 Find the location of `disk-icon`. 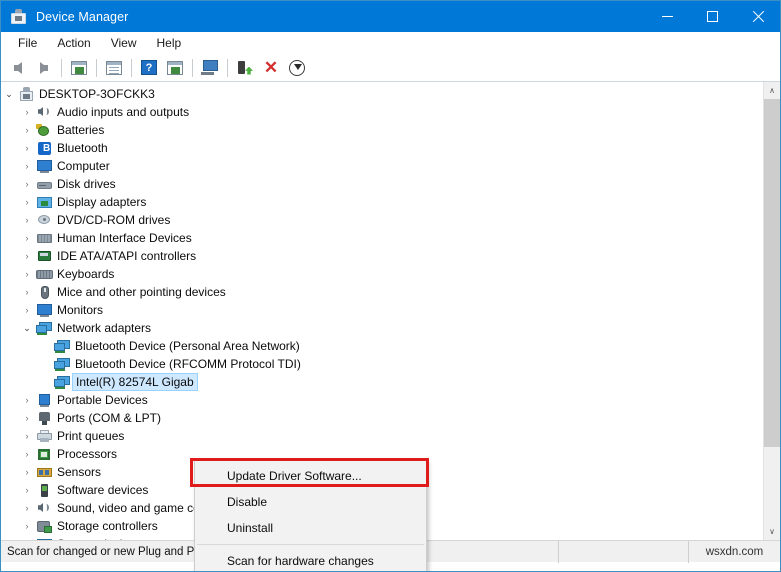

disk-icon is located at coordinates (44, 184).